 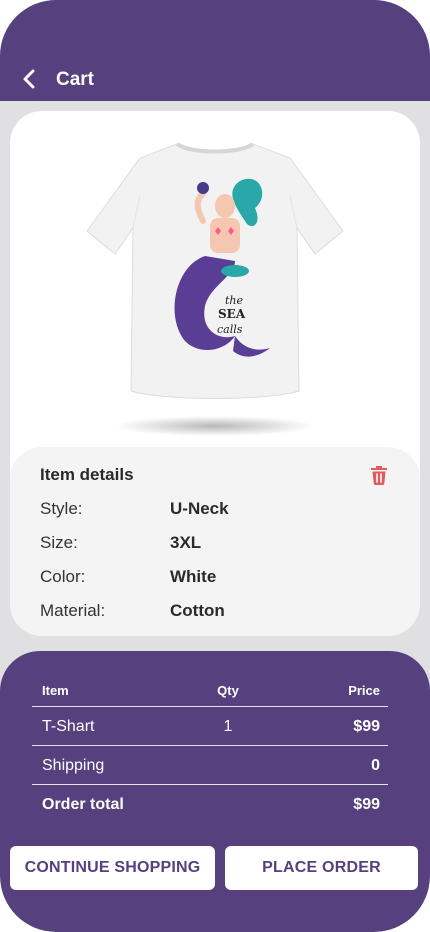 I want to click on detail-value: White, so click(x=193, y=576).